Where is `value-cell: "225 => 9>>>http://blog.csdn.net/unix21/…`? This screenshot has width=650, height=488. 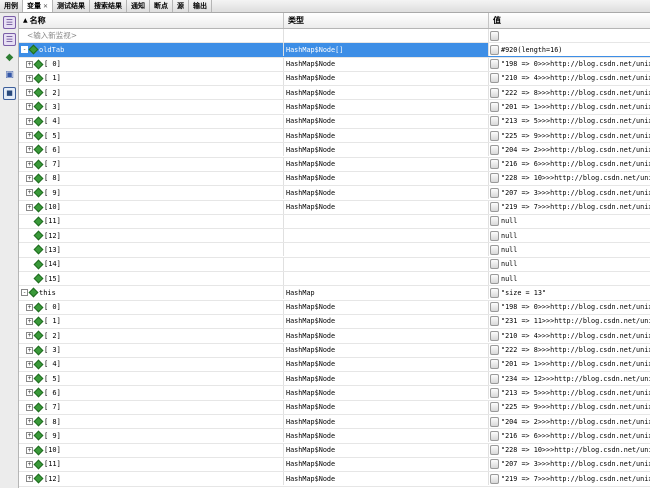
value-cell: "225 => 9>>>http://blog.csdn.net/unix21/… is located at coordinates (569, 407).